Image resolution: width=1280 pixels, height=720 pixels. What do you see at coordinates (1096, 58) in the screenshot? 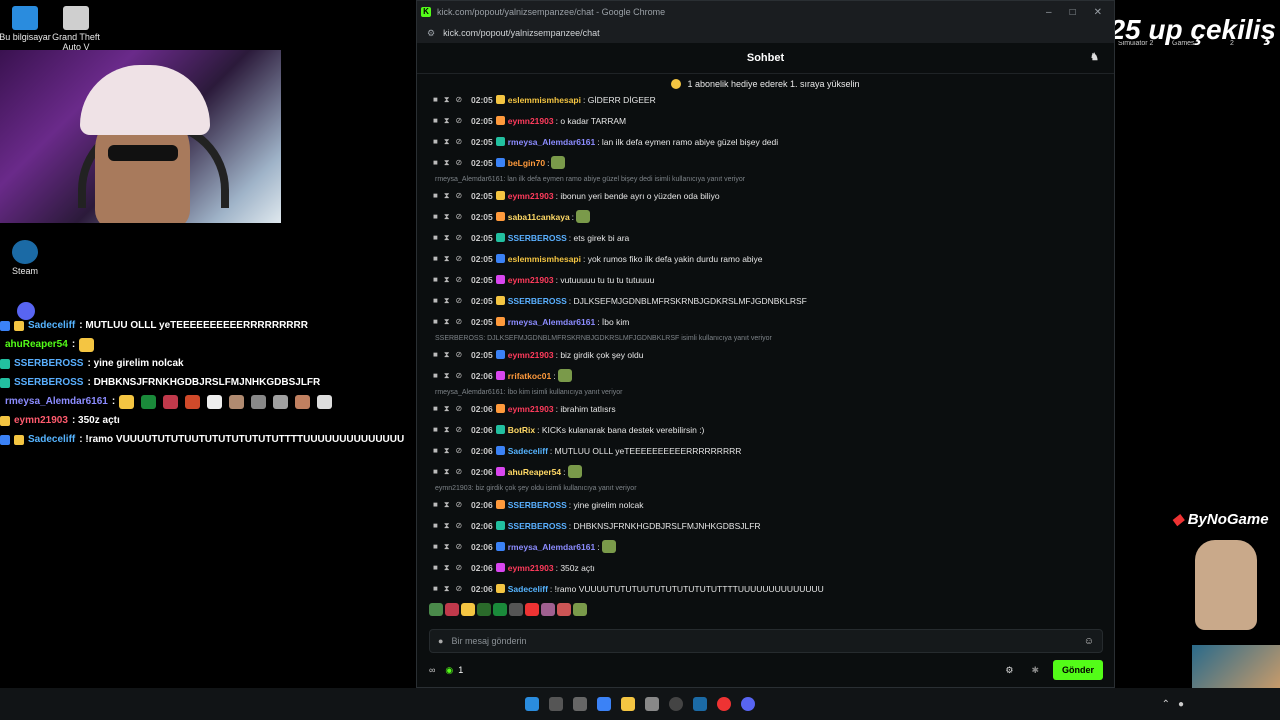
I see `users-icon: ♞` at bounding box center [1096, 58].